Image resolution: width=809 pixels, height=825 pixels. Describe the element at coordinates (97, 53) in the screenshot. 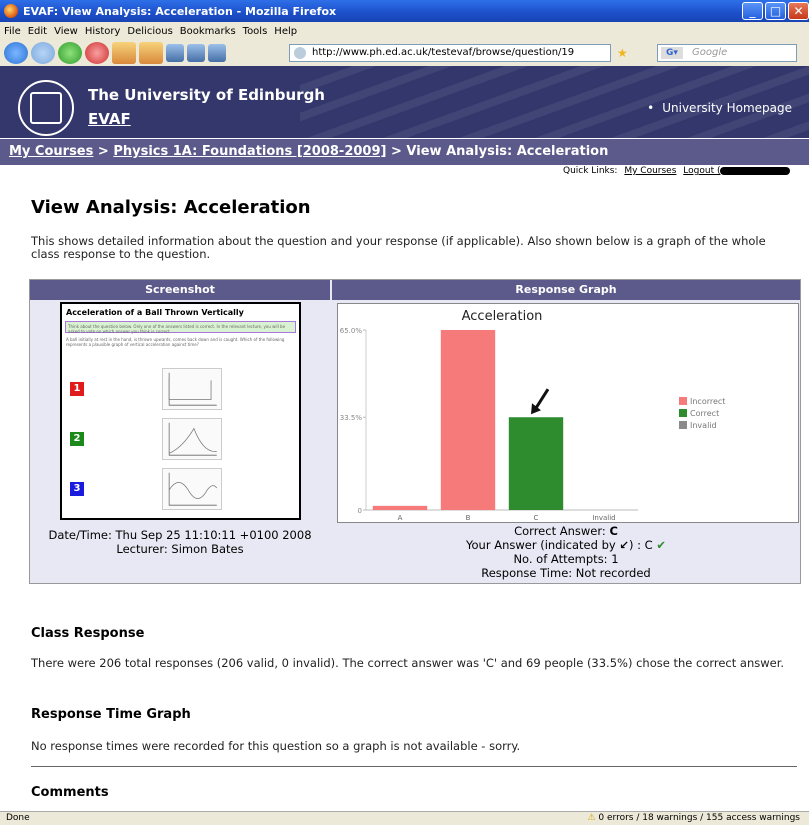

I see `stop-icon` at that location.